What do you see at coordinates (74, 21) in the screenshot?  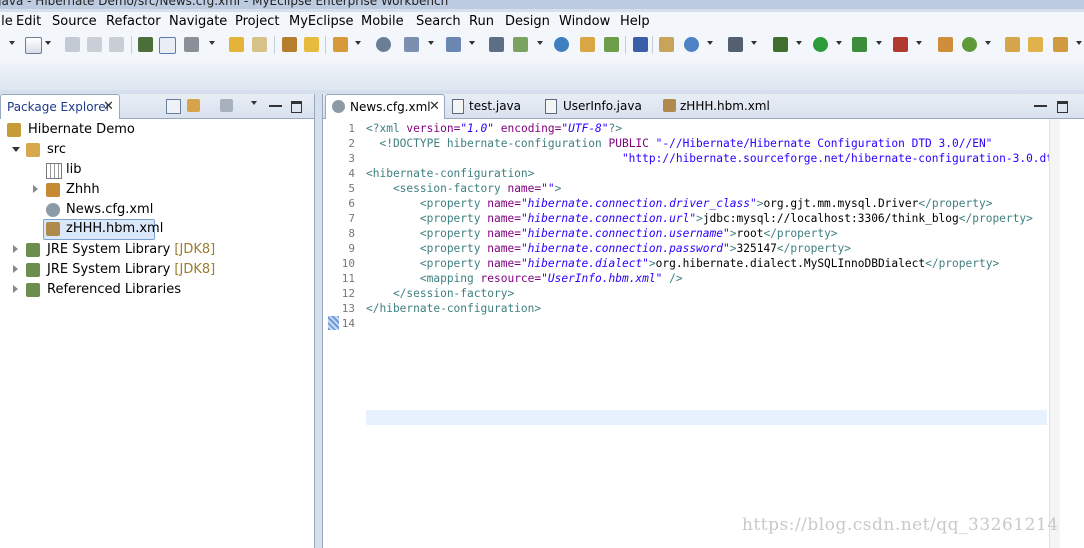 I see `menu-source: Source` at bounding box center [74, 21].